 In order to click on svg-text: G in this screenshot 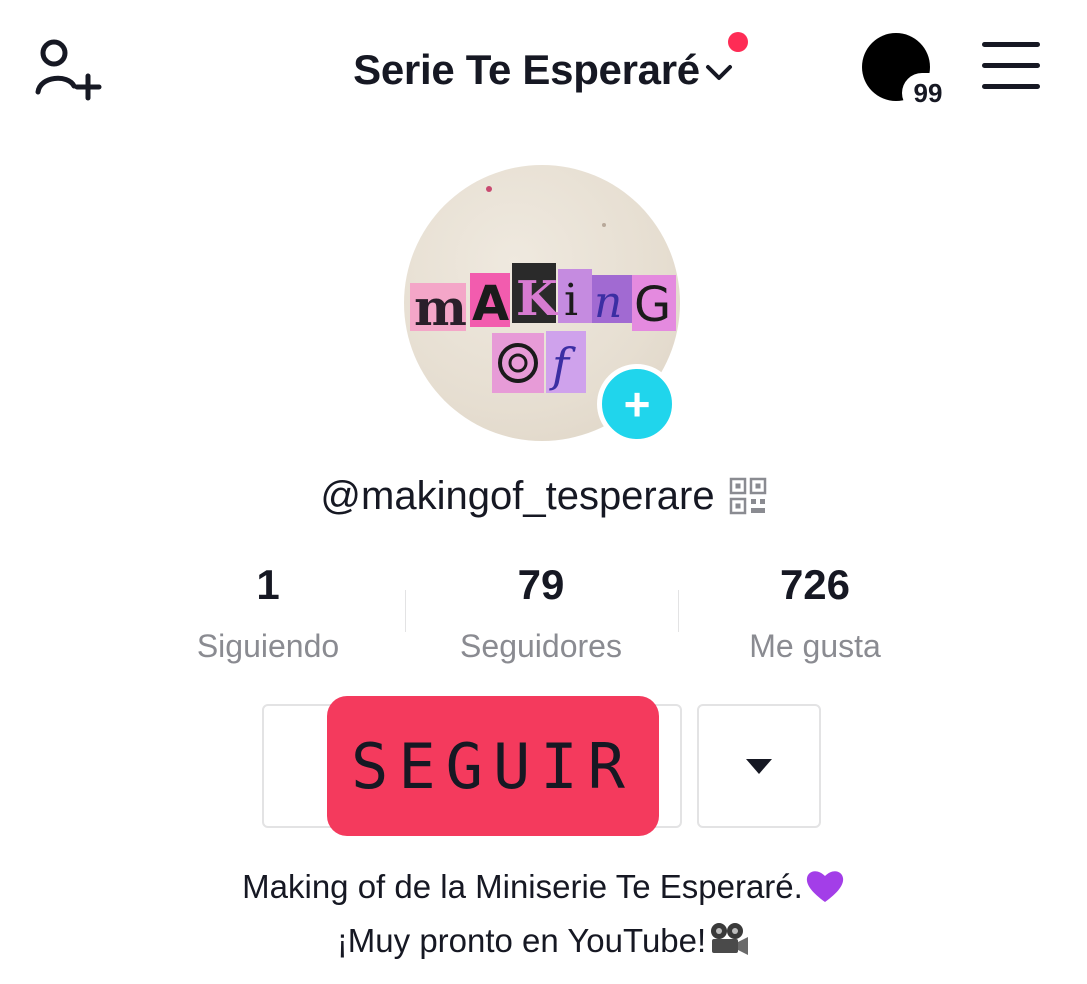, I will do `click(652, 305)`.